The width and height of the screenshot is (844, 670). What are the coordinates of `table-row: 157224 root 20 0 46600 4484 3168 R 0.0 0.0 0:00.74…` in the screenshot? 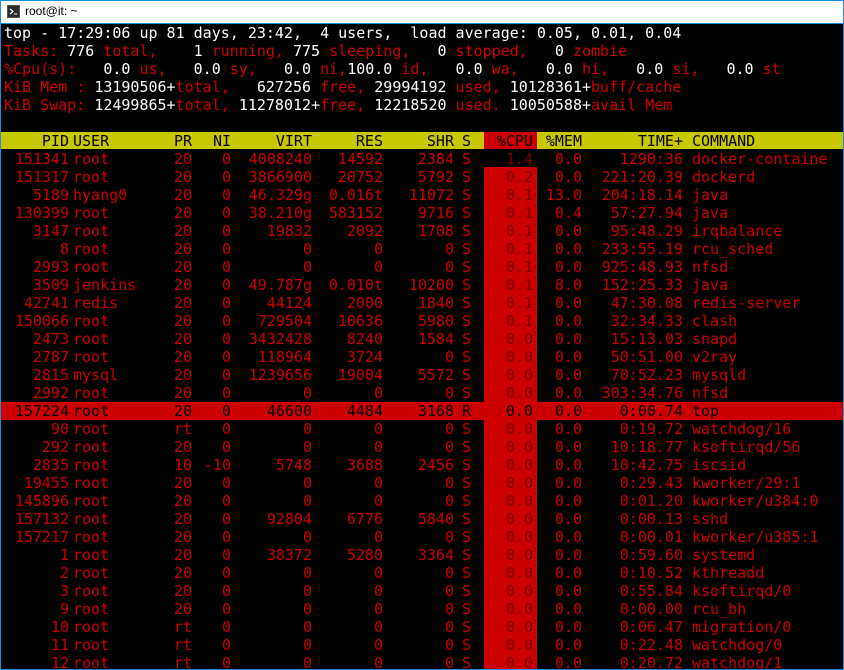 It's located at (422, 411).